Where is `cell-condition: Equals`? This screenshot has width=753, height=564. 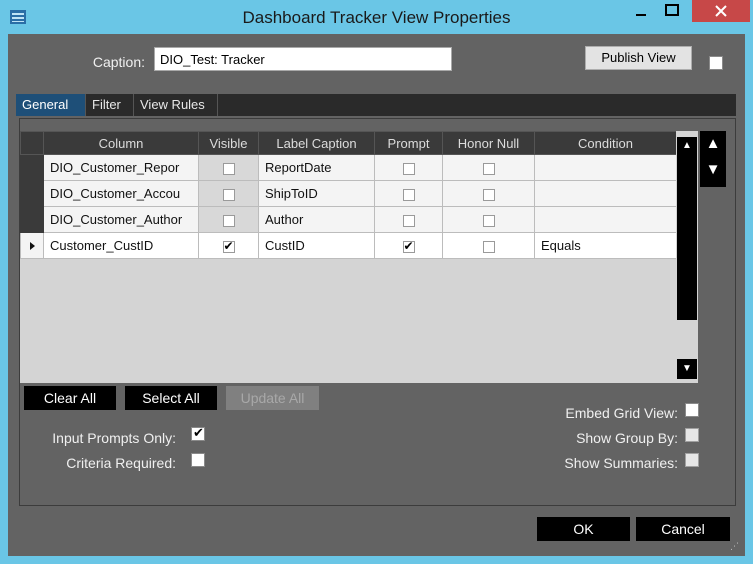
cell-condition: Equals is located at coordinates (605, 245).